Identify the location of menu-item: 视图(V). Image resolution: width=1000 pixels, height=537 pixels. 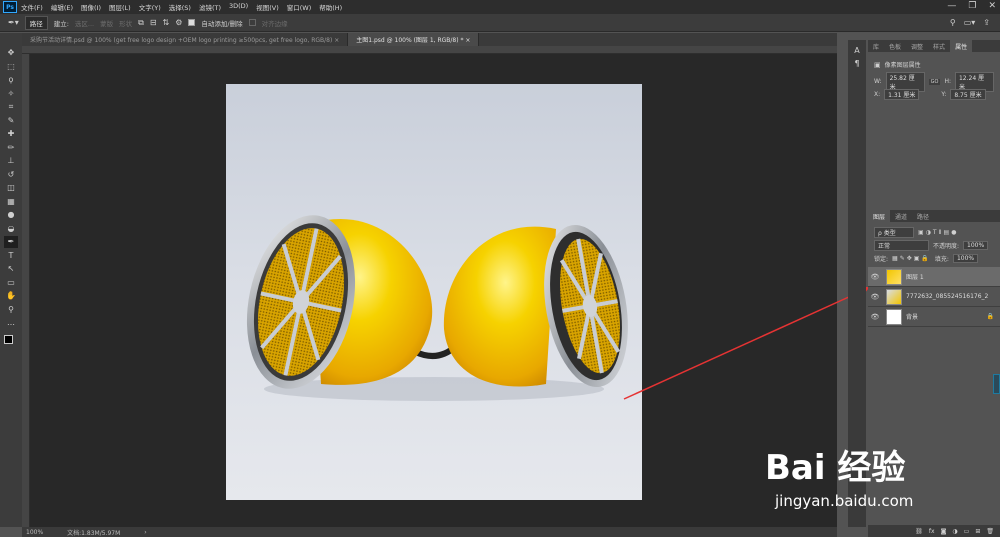
(267, 7).